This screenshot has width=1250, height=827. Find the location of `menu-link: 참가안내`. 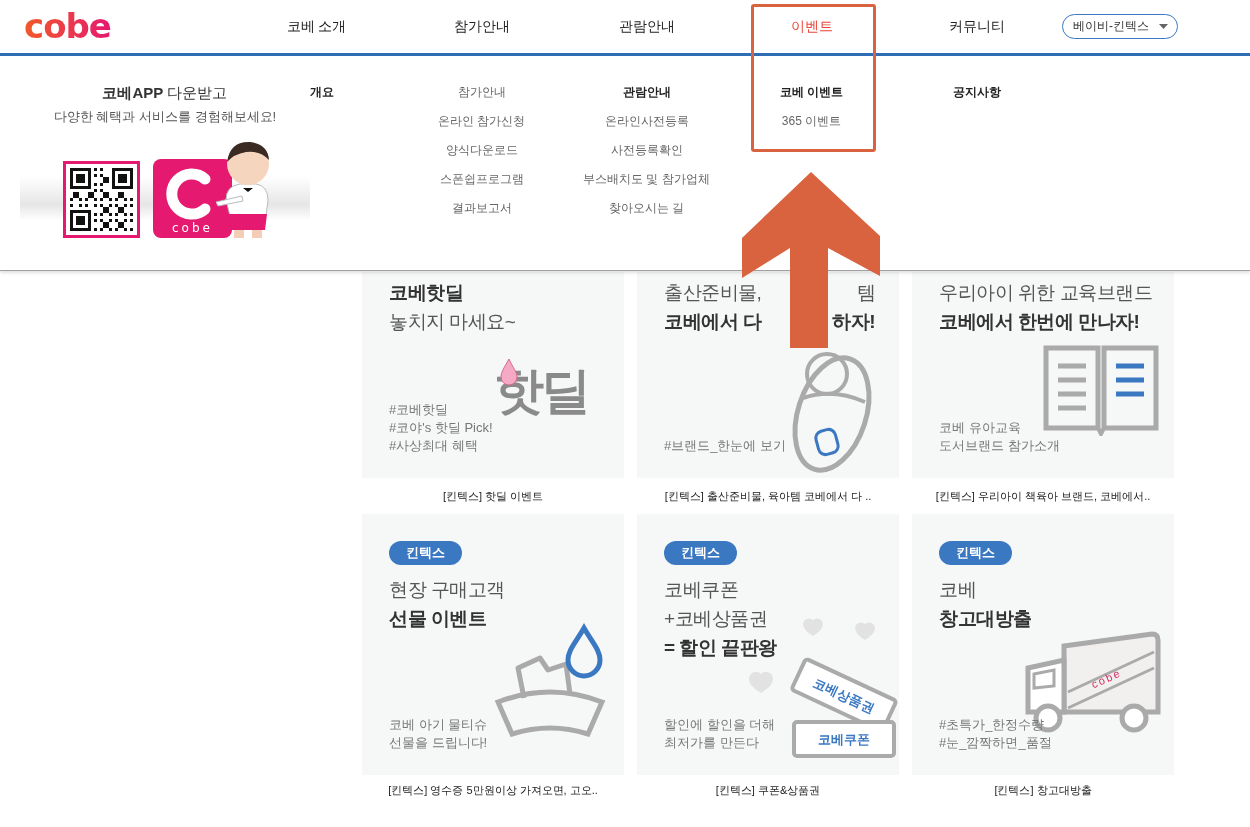

menu-link: 참가안내 is located at coordinates (481, 92).